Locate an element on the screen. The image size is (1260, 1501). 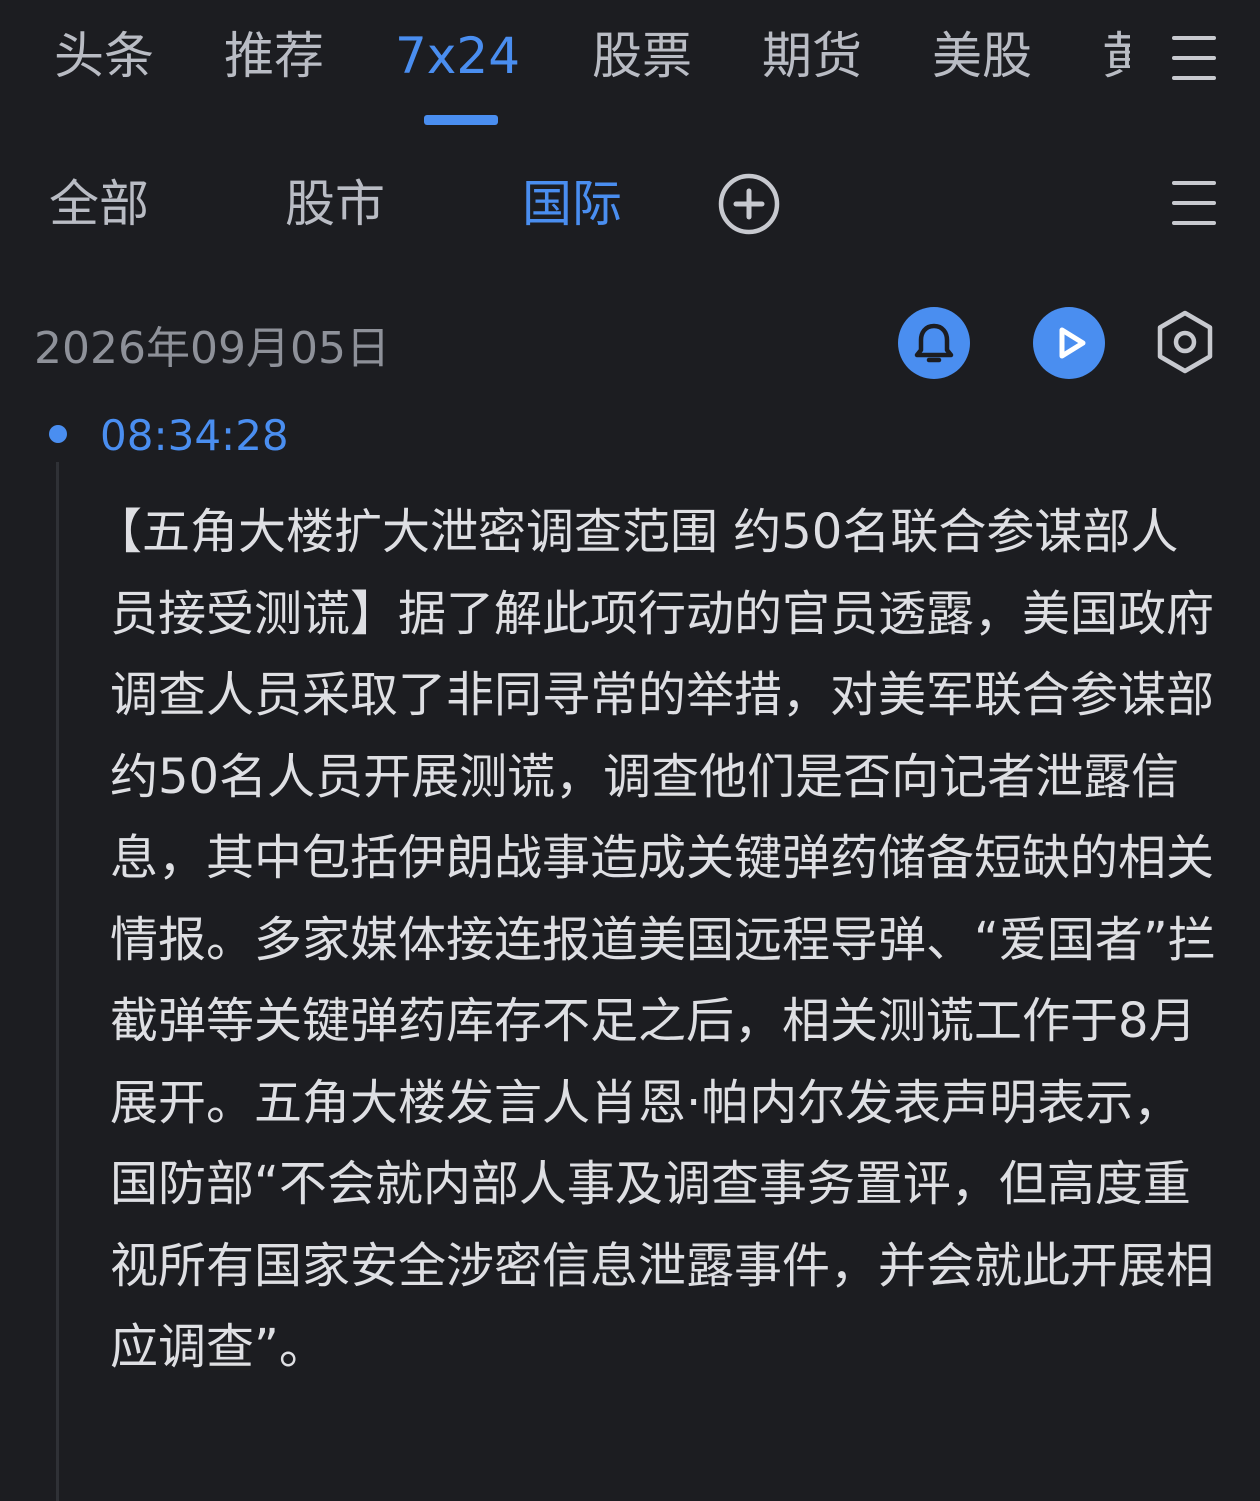
top-category-tabs: 头条 推荐 7x24 股票 期货 美股 黄 is located at coordinates (630, 65).